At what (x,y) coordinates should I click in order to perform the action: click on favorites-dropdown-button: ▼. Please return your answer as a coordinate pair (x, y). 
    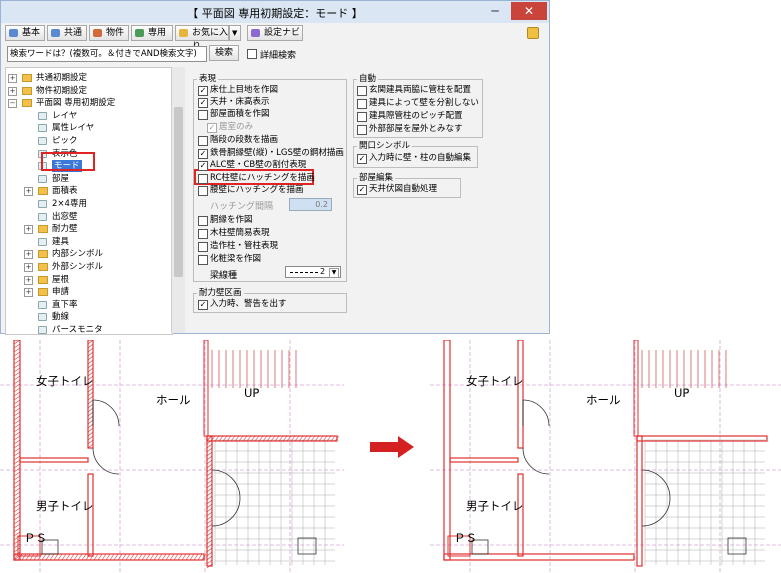
    Looking at the image, I should click on (235, 33).